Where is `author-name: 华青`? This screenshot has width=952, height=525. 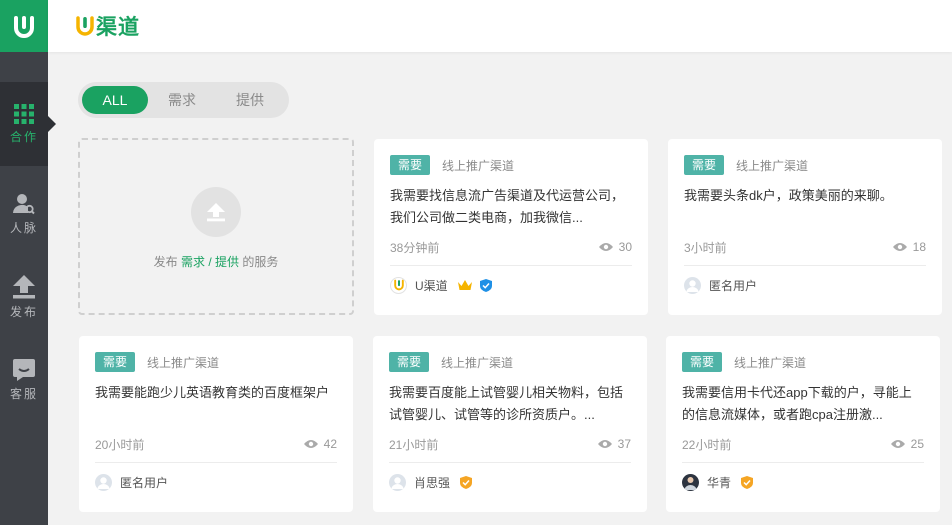 author-name: 华青 is located at coordinates (719, 482).